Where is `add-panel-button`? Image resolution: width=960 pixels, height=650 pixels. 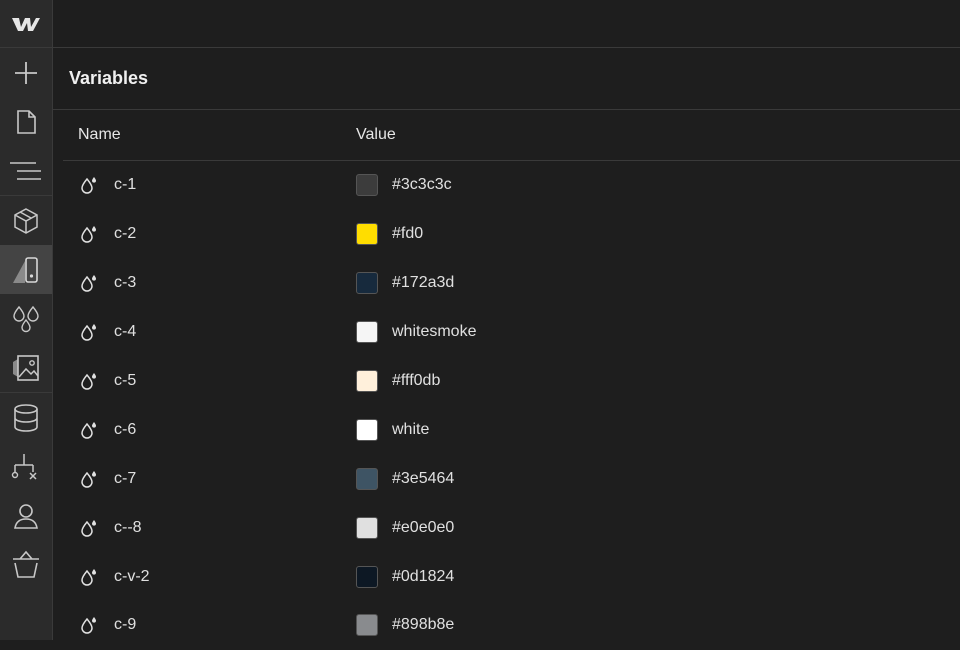
add-panel-button is located at coordinates (26, 72).